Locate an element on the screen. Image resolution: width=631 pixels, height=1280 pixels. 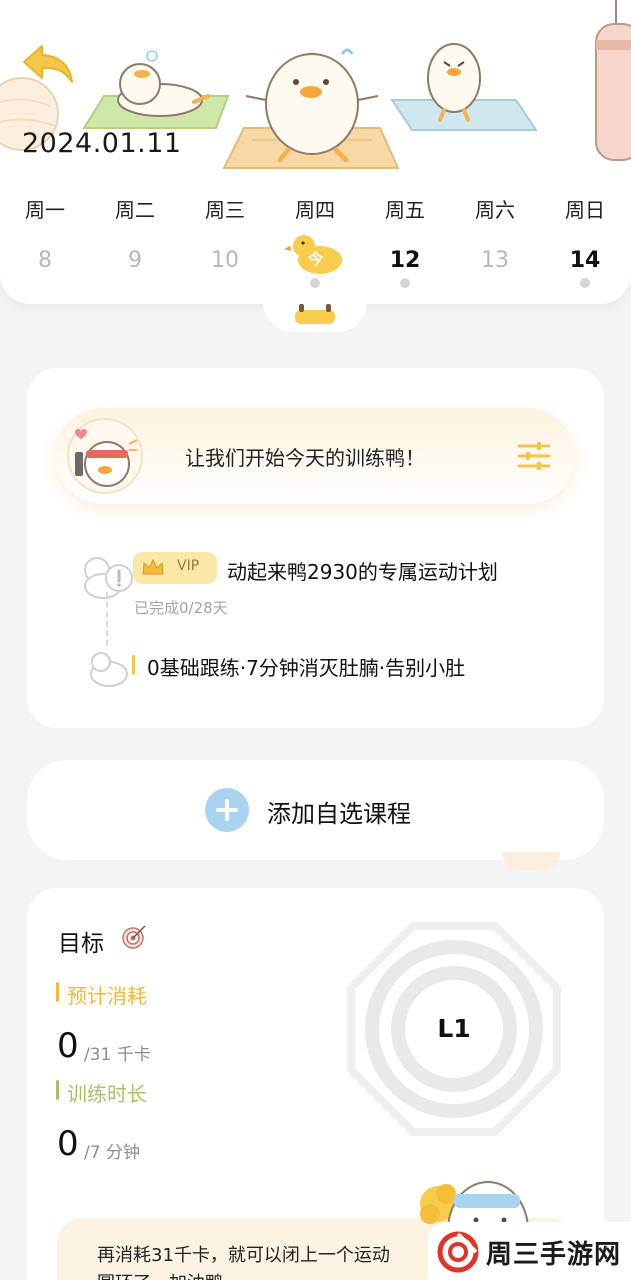
weekday-label: 周一 is located at coordinates (45, 210).